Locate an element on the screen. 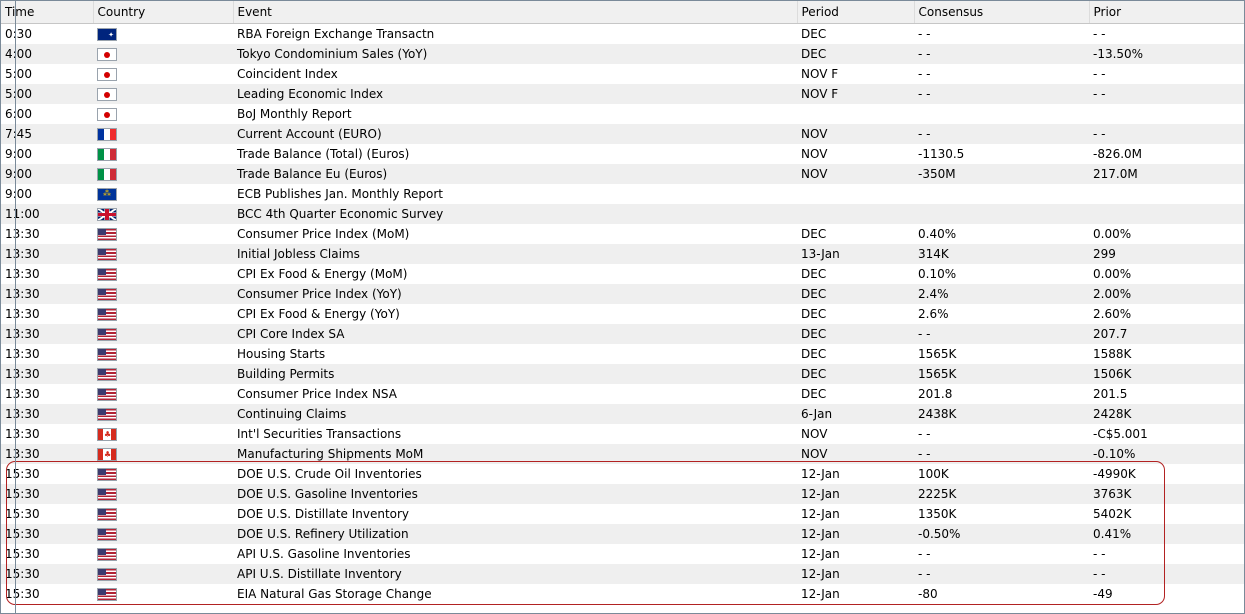  prior-cell: 2428K is located at coordinates (1166, 414).